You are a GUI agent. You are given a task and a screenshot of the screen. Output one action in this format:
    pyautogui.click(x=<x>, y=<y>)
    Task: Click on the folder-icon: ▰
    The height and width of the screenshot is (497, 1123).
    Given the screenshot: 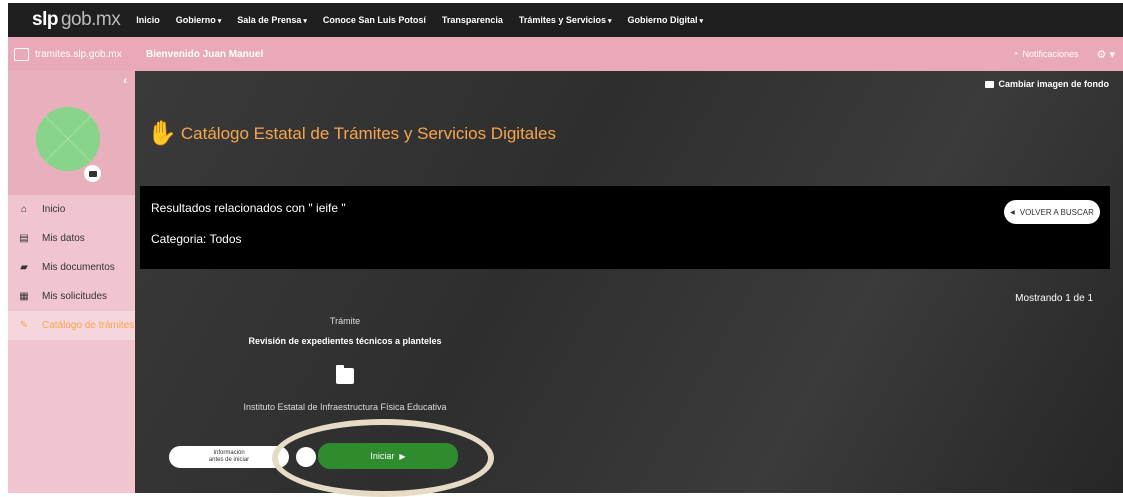 What is the action you would take?
    pyautogui.click(x=24, y=267)
    